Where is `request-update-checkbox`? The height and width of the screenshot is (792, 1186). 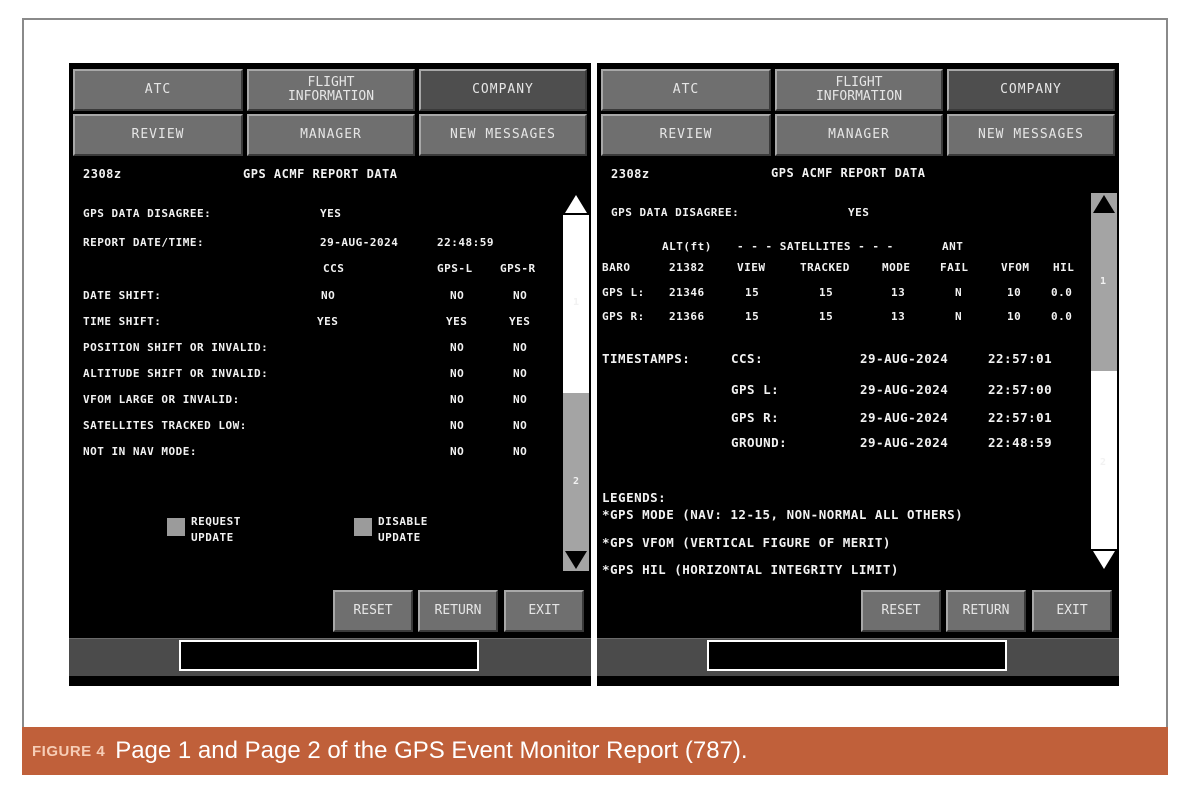 request-update-checkbox is located at coordinates (176, 527).